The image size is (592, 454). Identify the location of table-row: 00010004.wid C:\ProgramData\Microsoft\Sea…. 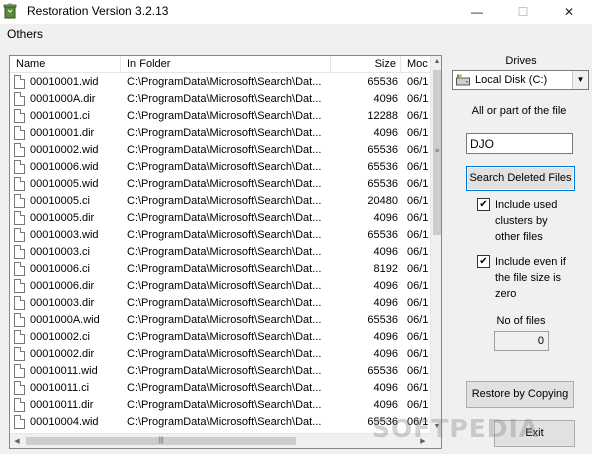
(220, 422).